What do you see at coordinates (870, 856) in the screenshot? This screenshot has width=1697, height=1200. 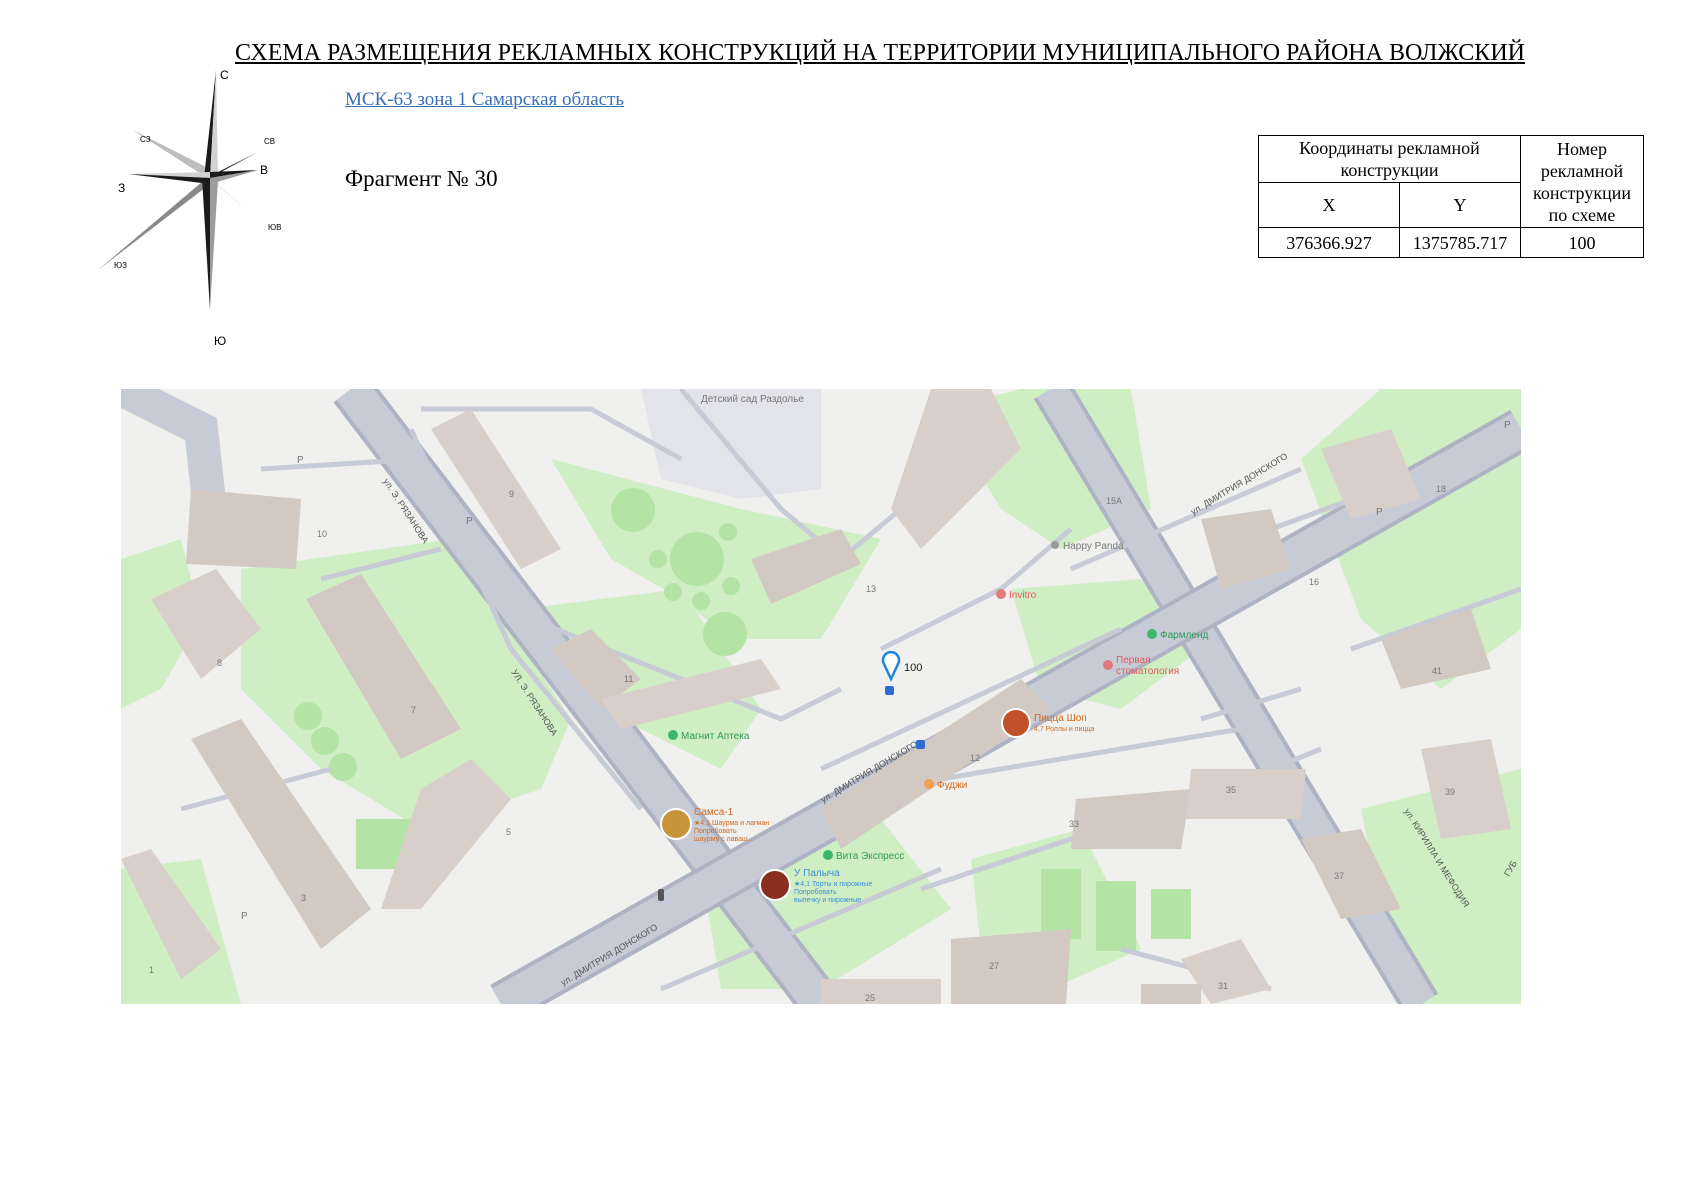 I see `poi-vita: Вита Экспресс` at bounding box center [870, 856].